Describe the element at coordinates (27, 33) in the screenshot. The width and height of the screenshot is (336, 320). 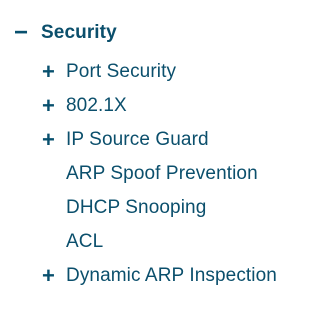
I see `collapse-icon: −` at that location.